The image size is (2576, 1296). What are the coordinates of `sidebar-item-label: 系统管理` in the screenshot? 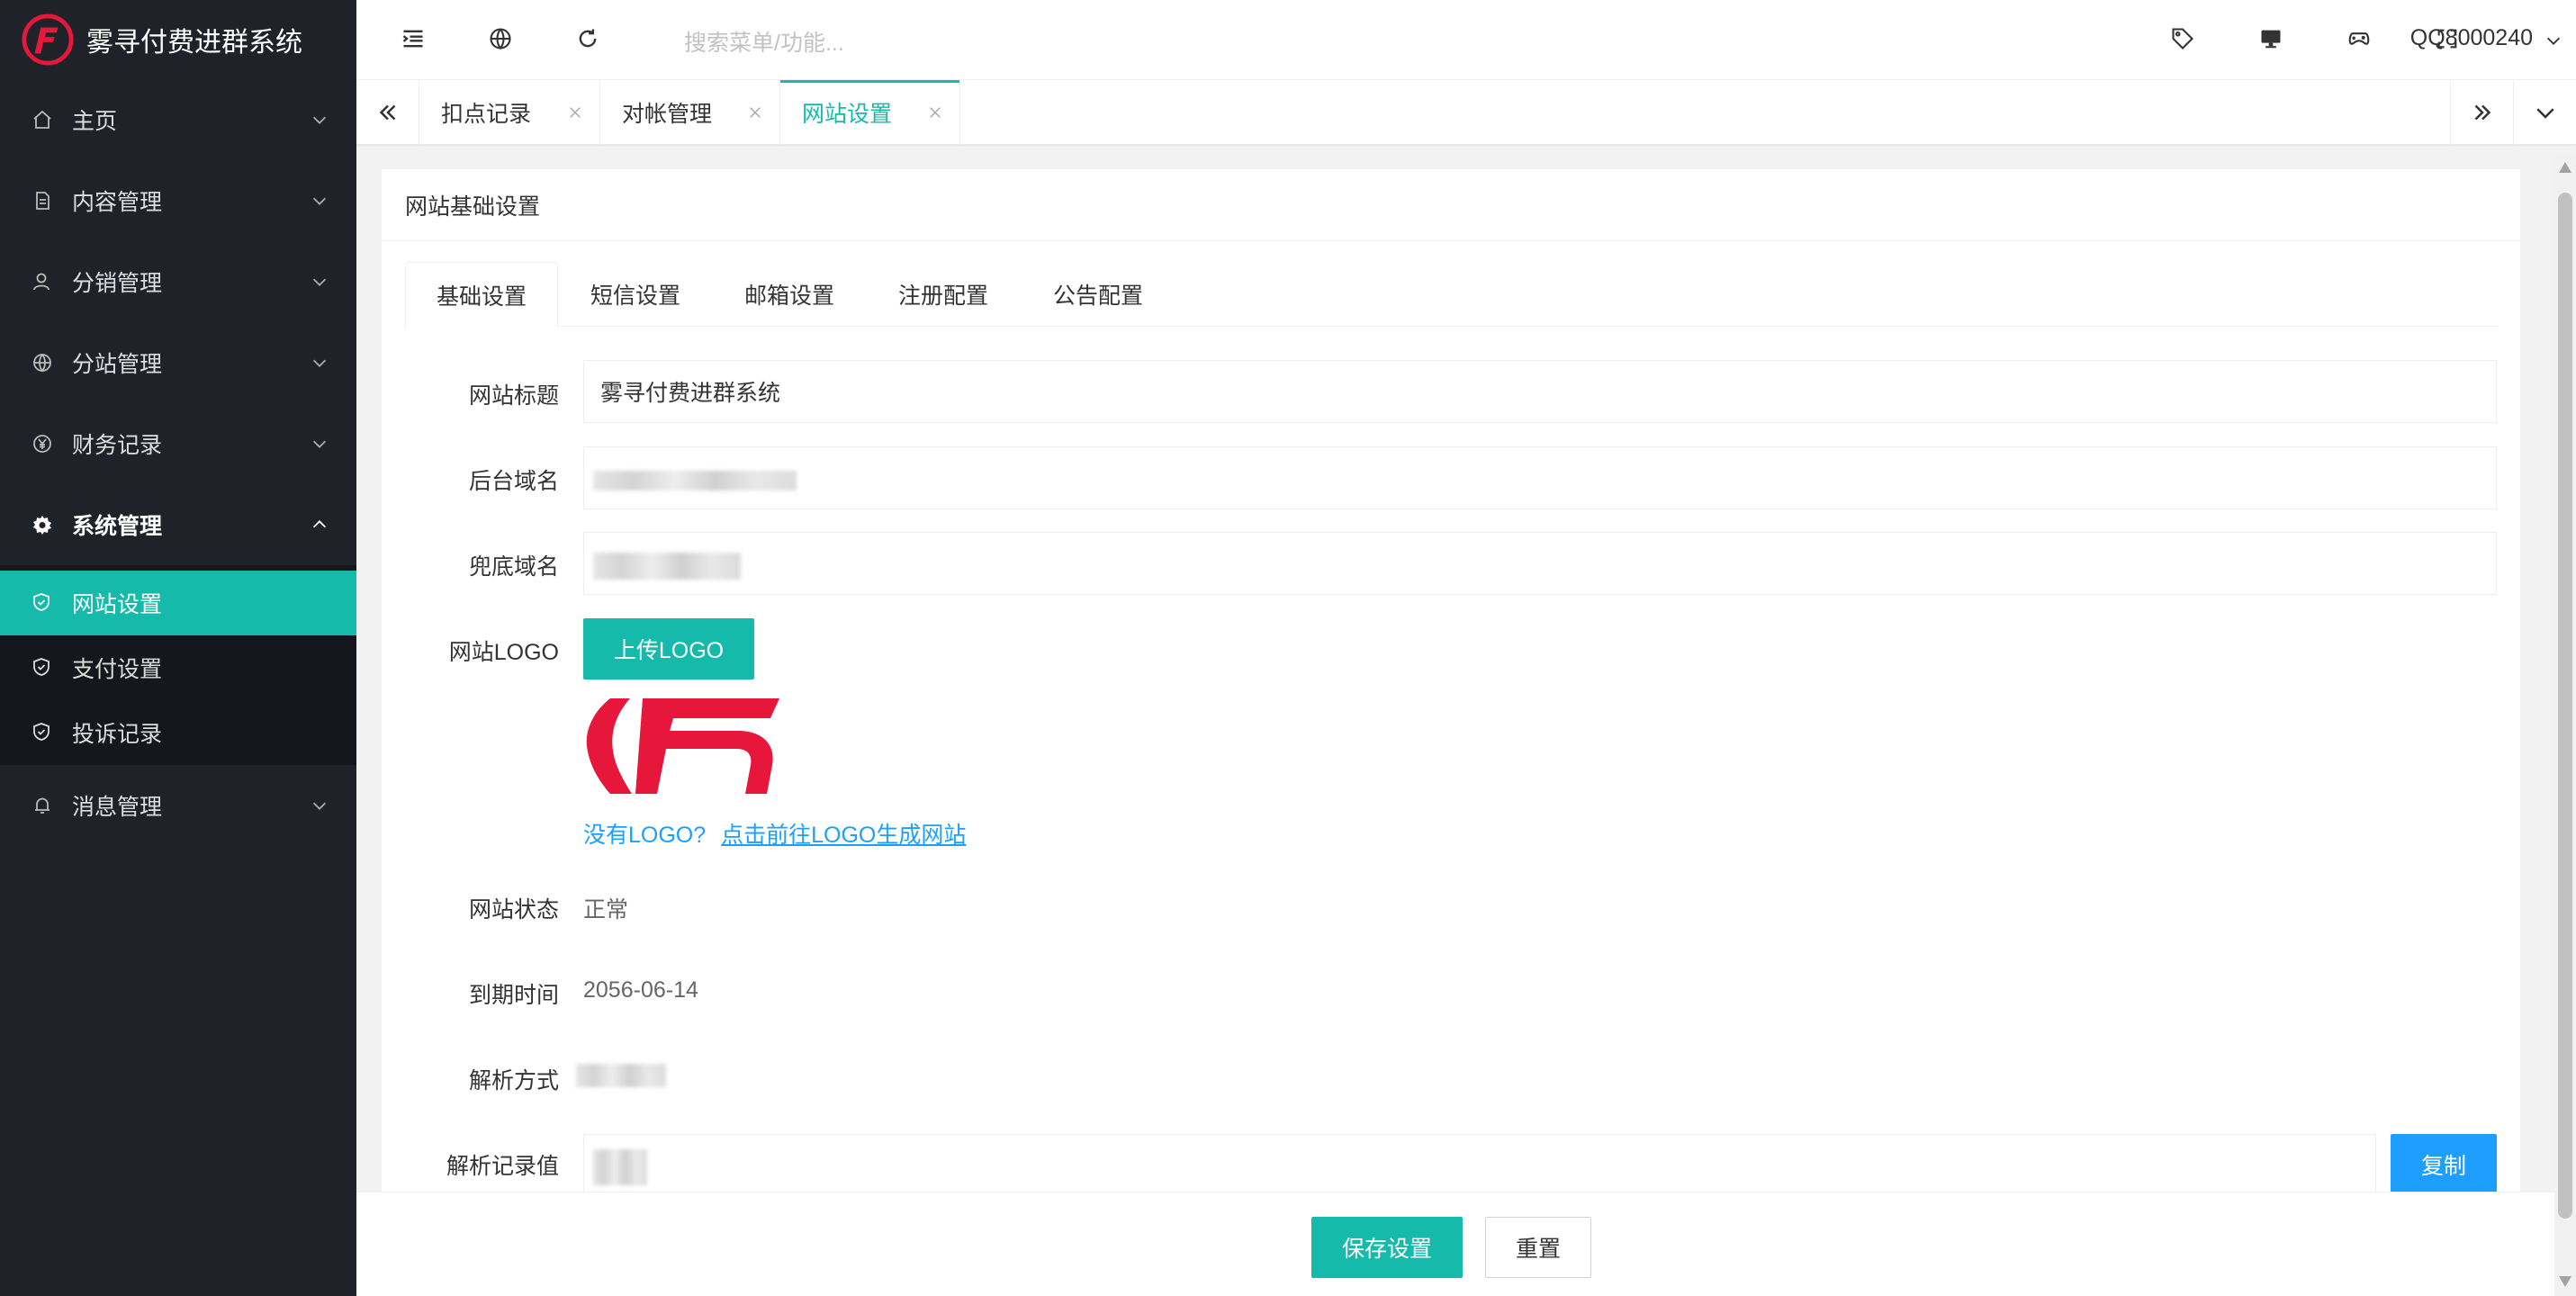 It's located at (117, 526).